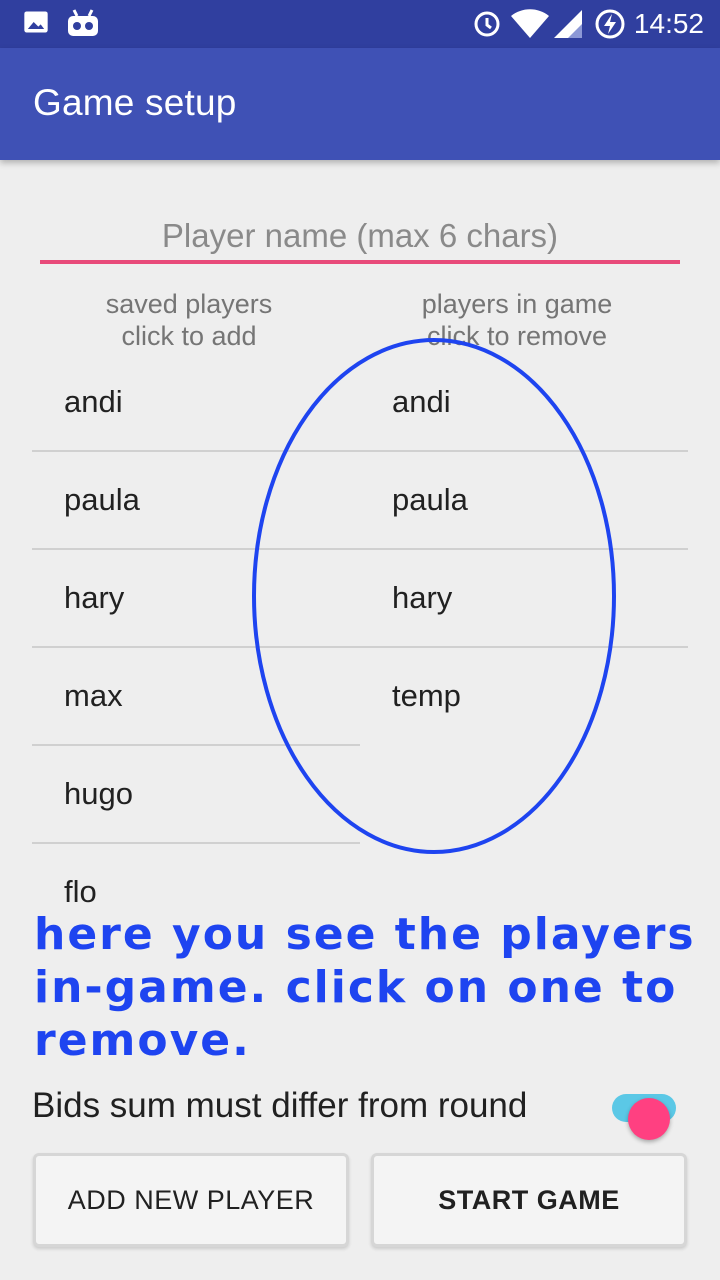  I want to click on saved-player-name: hary, so click(94, 597).